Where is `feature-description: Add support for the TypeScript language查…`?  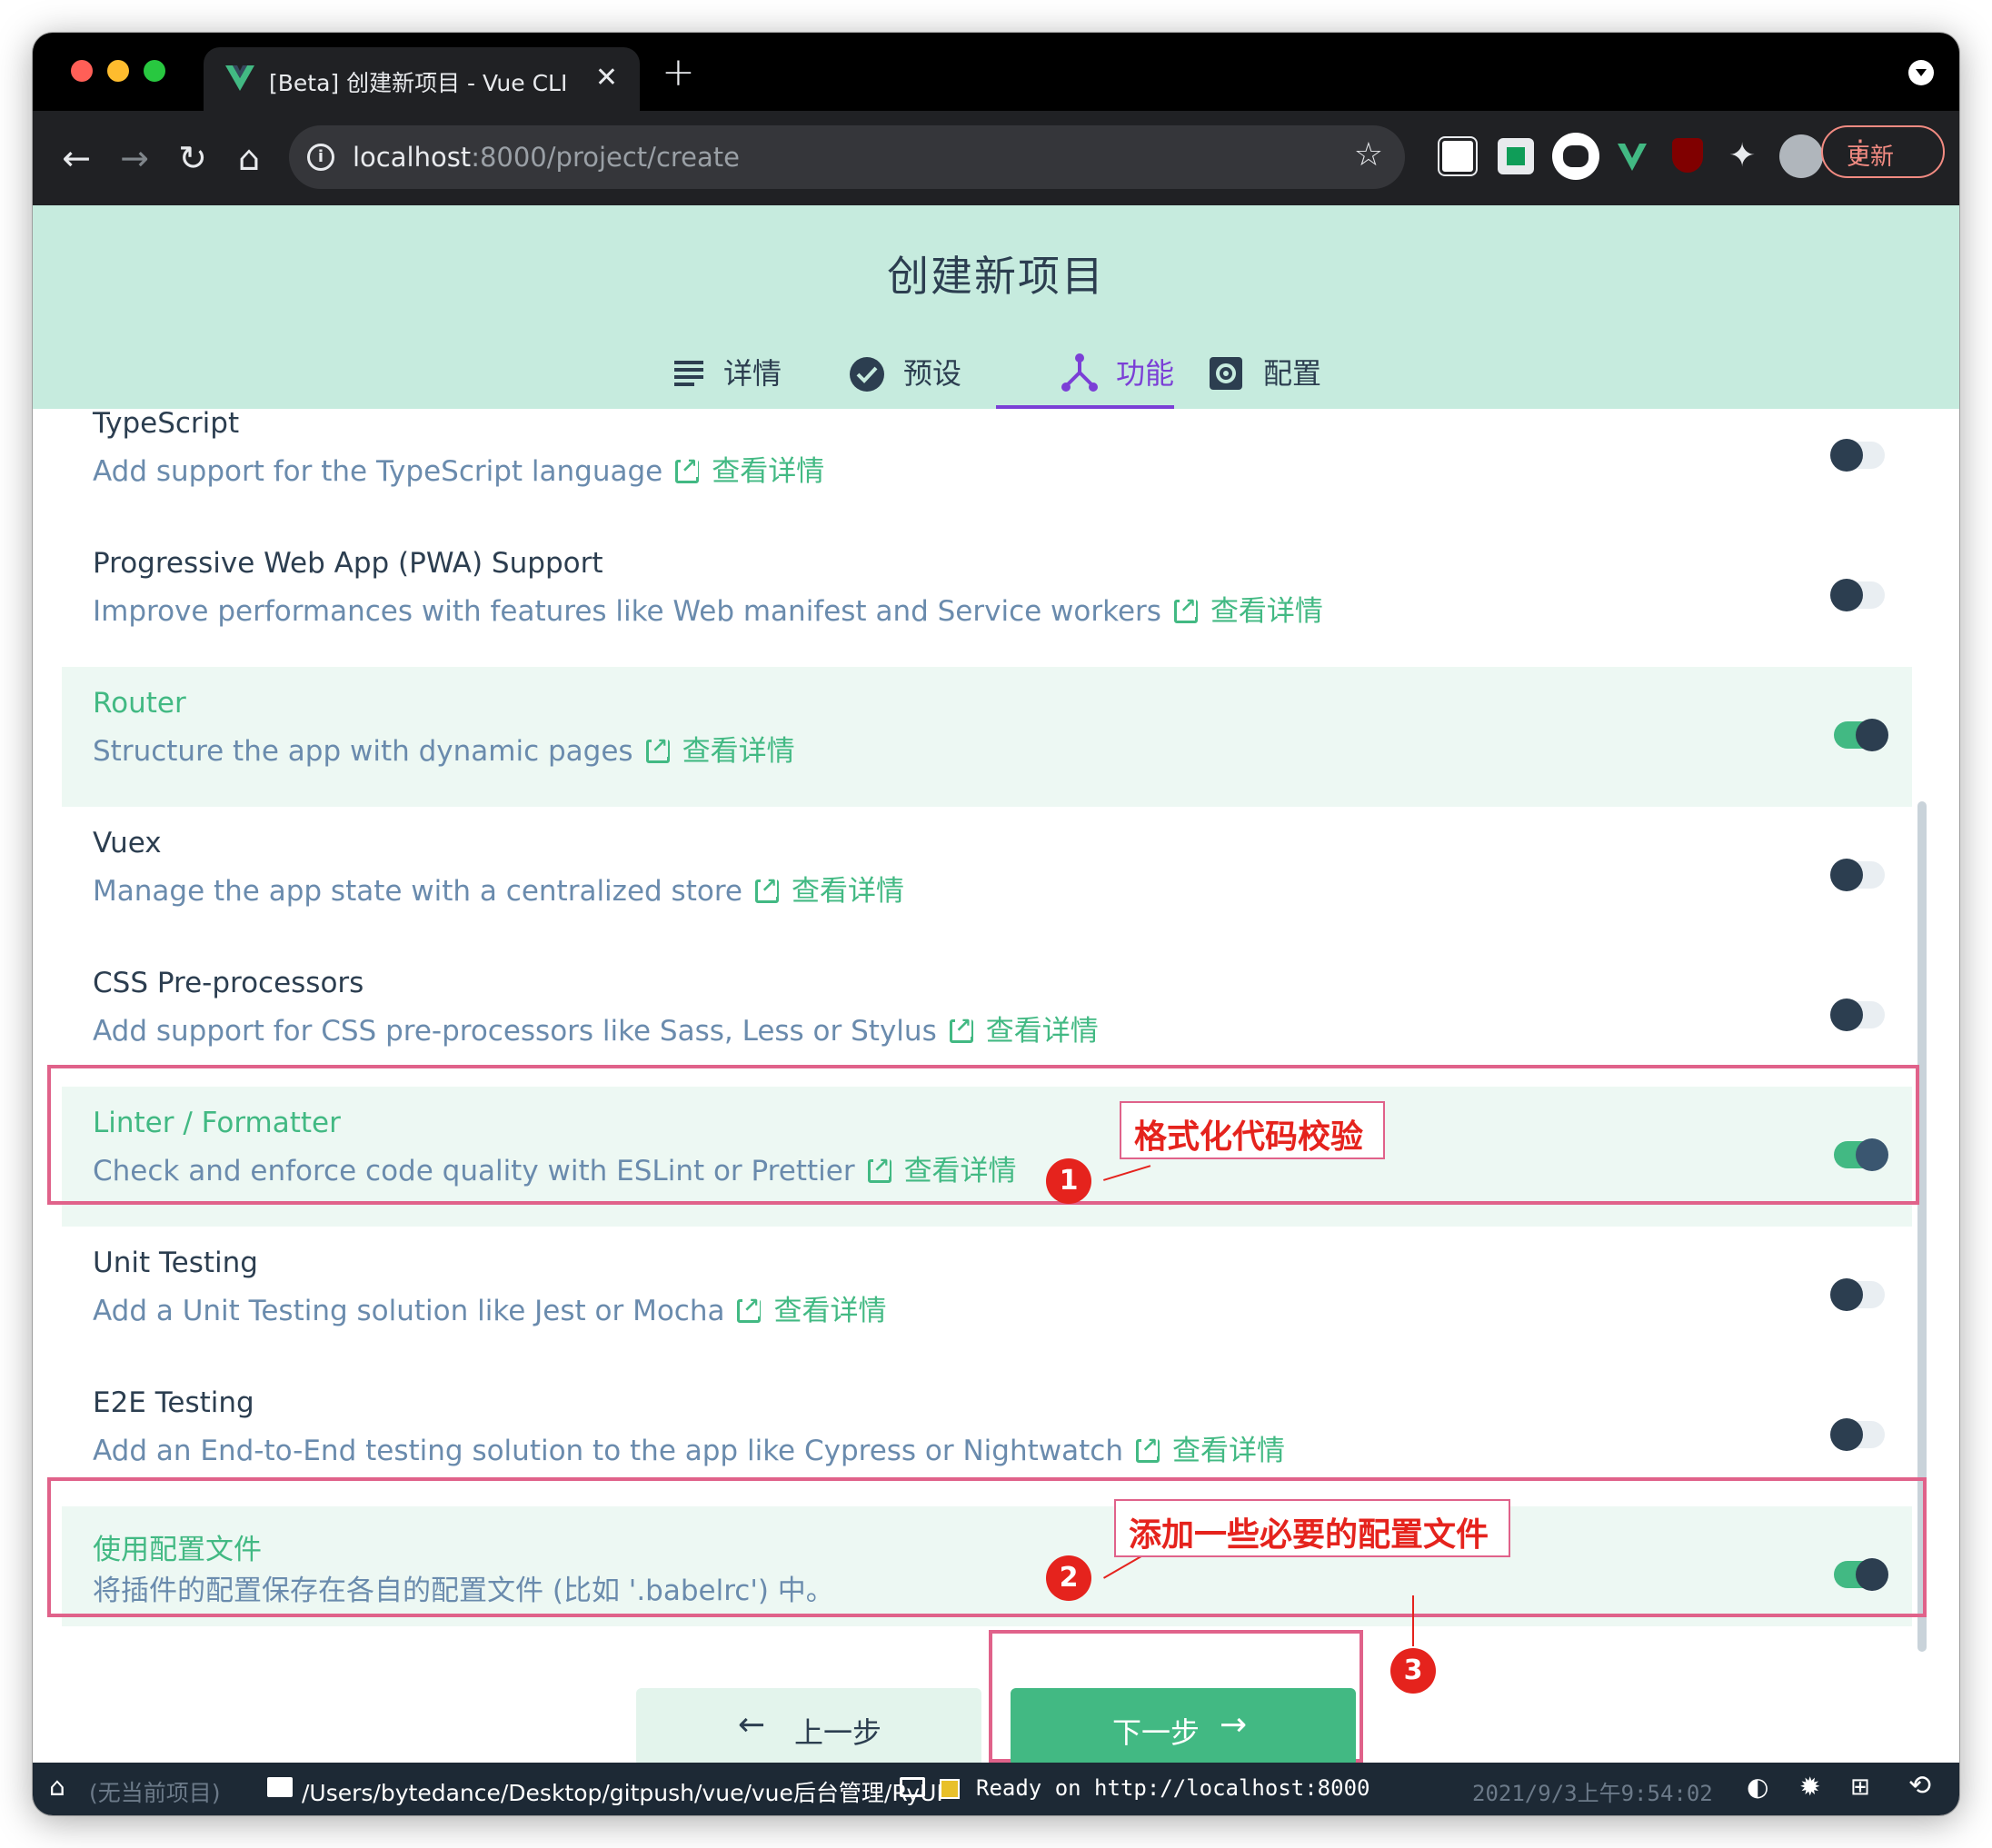 feature-description: Add support for the TypeScript language查… is located at coordinates (458, 468).